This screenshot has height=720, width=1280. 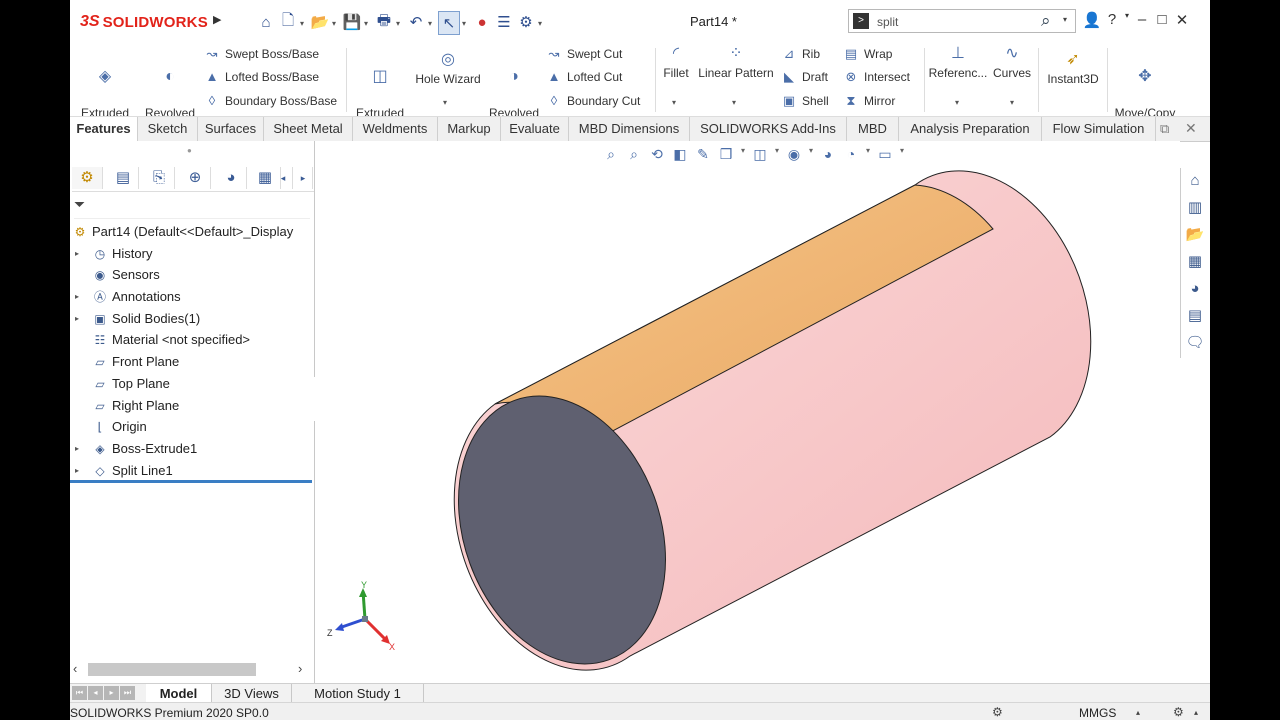 I want to click on configuration-manager-tab-icon: ⎘, so click(x=159, y=178).